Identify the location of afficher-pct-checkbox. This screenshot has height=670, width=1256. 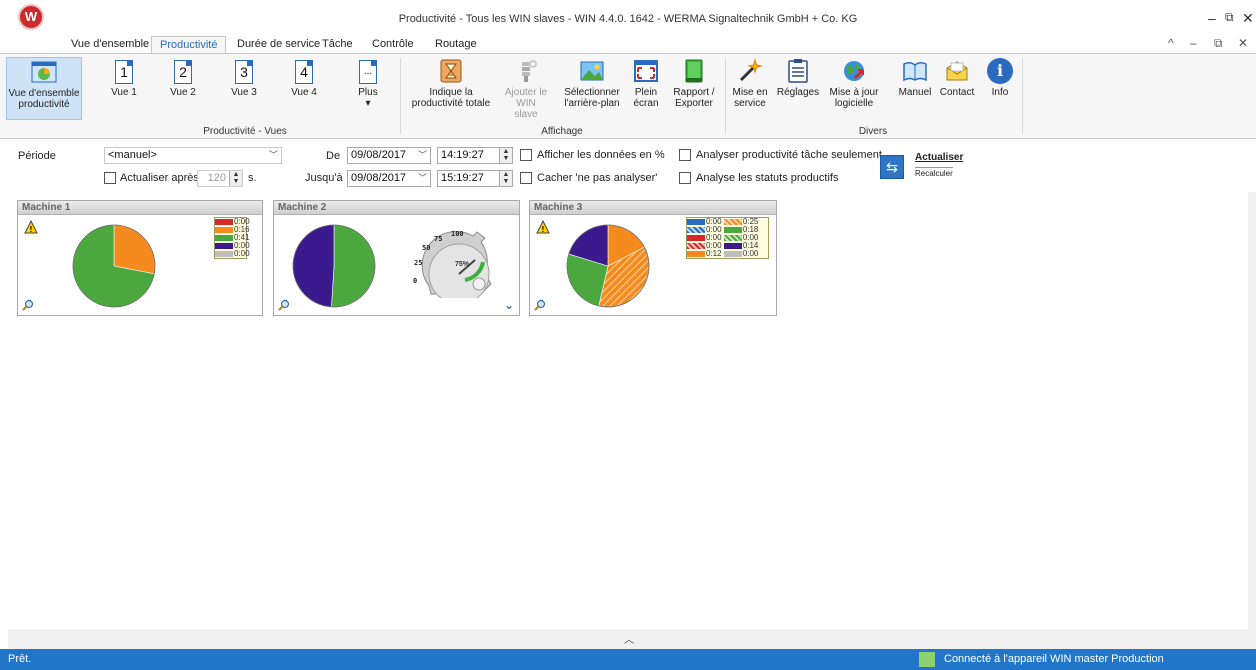
(526, 155).